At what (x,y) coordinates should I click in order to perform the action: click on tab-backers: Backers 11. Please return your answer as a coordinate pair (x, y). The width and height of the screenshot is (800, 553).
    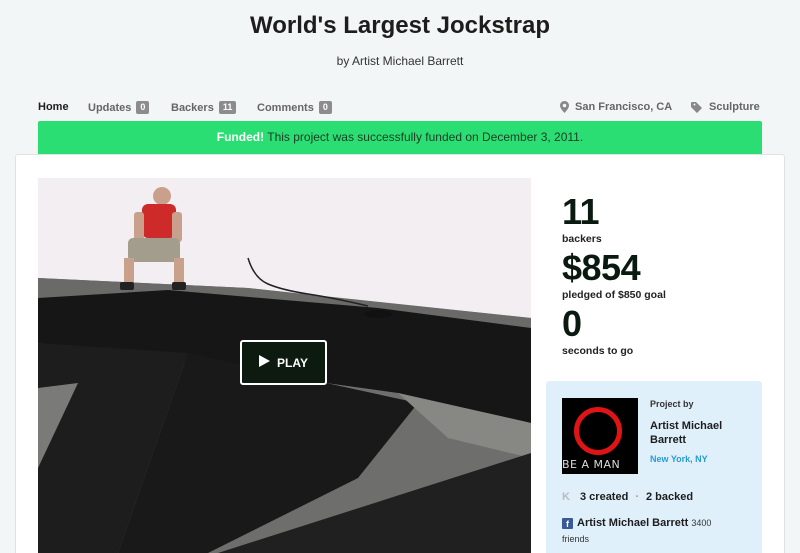
    Looking at the image, I should click on (204, 107).